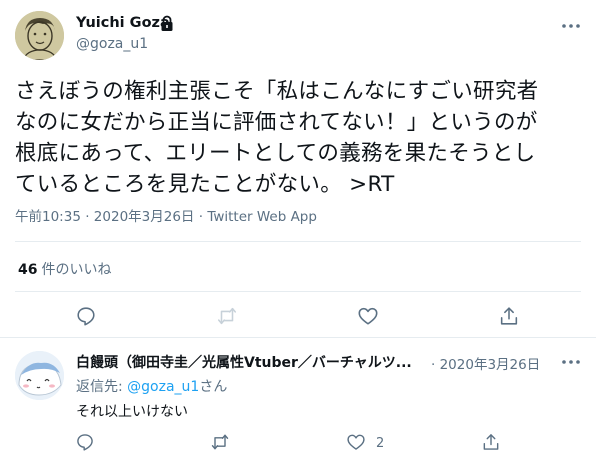 The height and width of the screenshot is (468, 596). I want to click on tweet-source: Twitter Web App, so click(262, 217).